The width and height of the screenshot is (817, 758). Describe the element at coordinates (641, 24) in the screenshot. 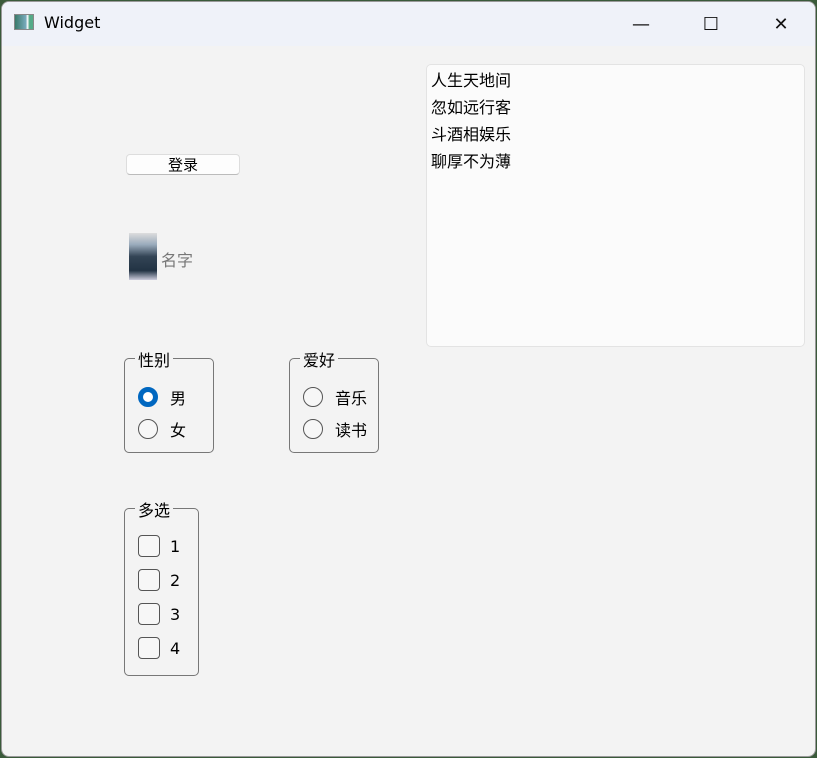

I see `minimize-button: —` at that location.